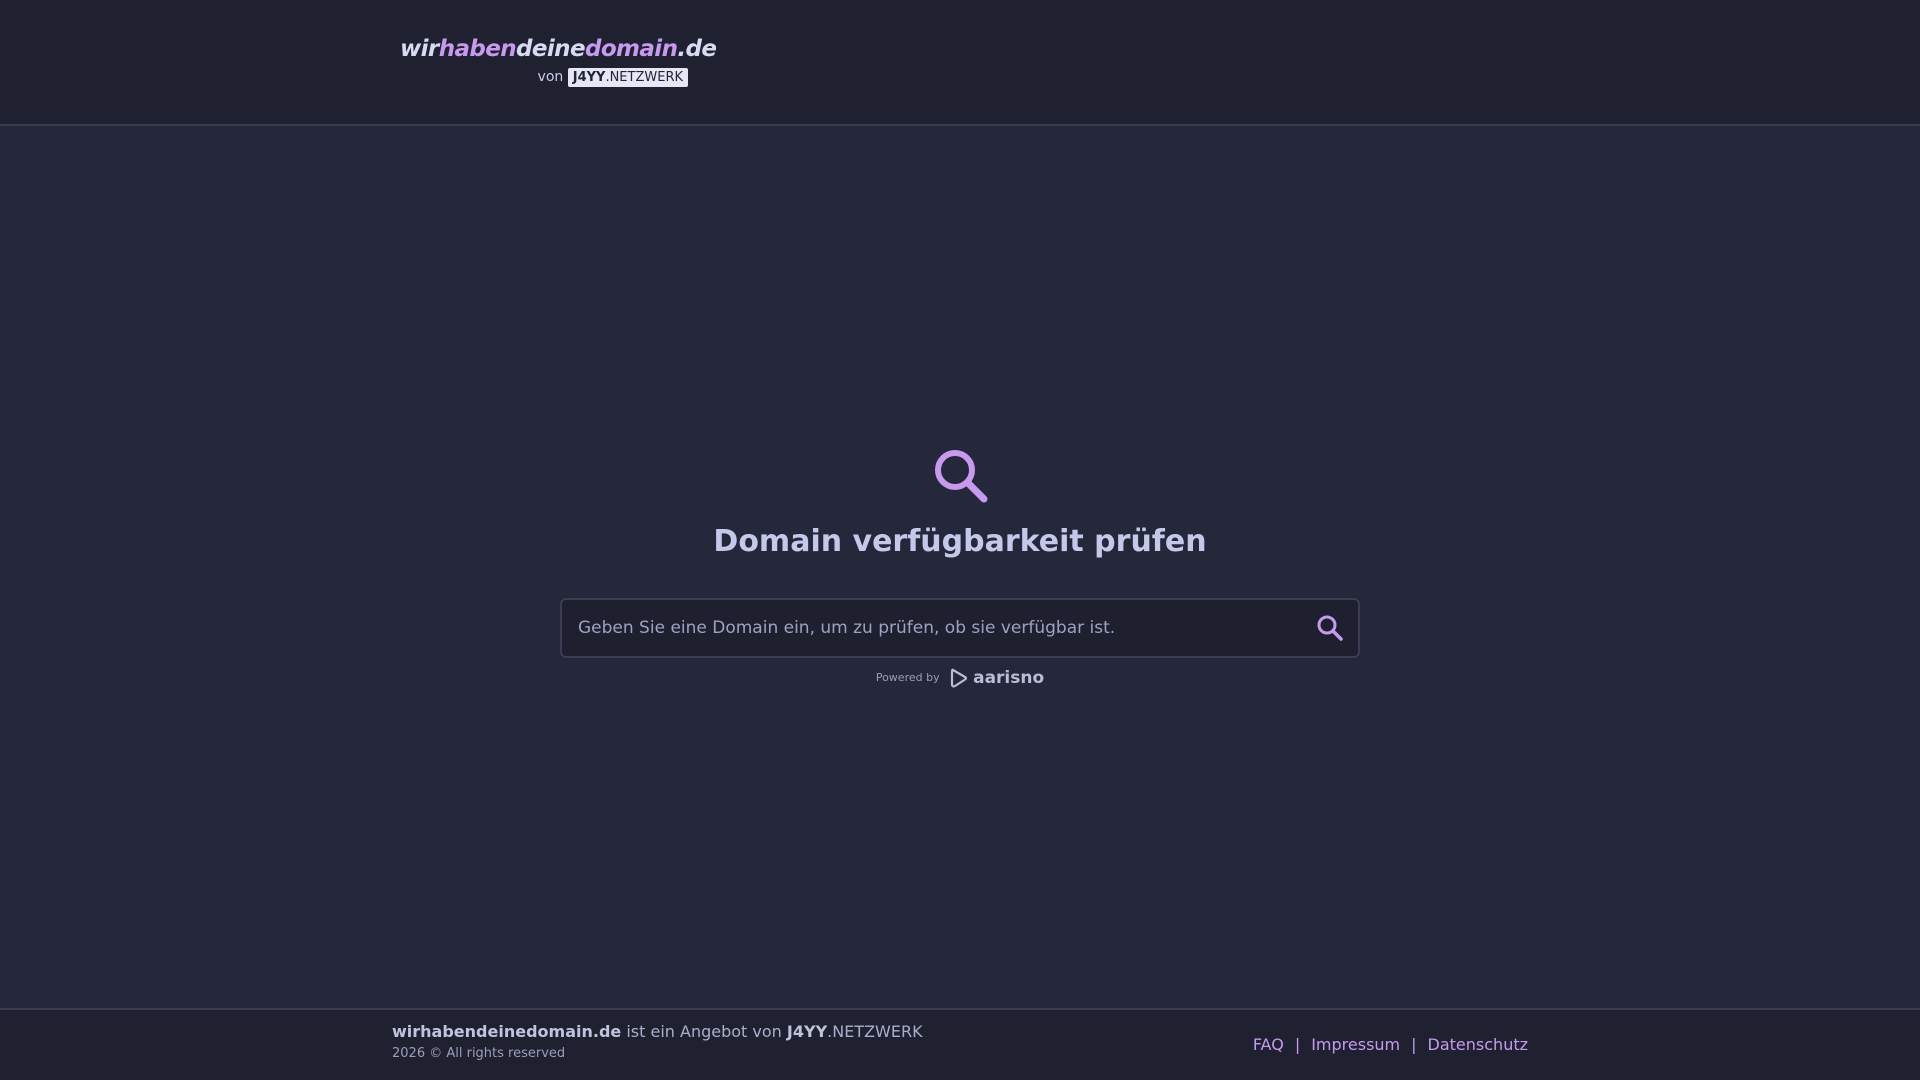 The width and height of the screenshot is (1920, 1080). Describe the element at coordinates (1268, 1044) in the screenshot. I see `footer-link-faq: FAQ` at that location.